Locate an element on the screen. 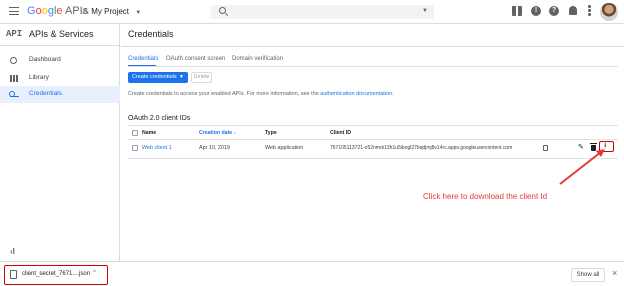 Image resolution: width=624 pixels, height=286 pixels. sidebar-item-dashboard: Dashboard is located at coordinates (60, 60).